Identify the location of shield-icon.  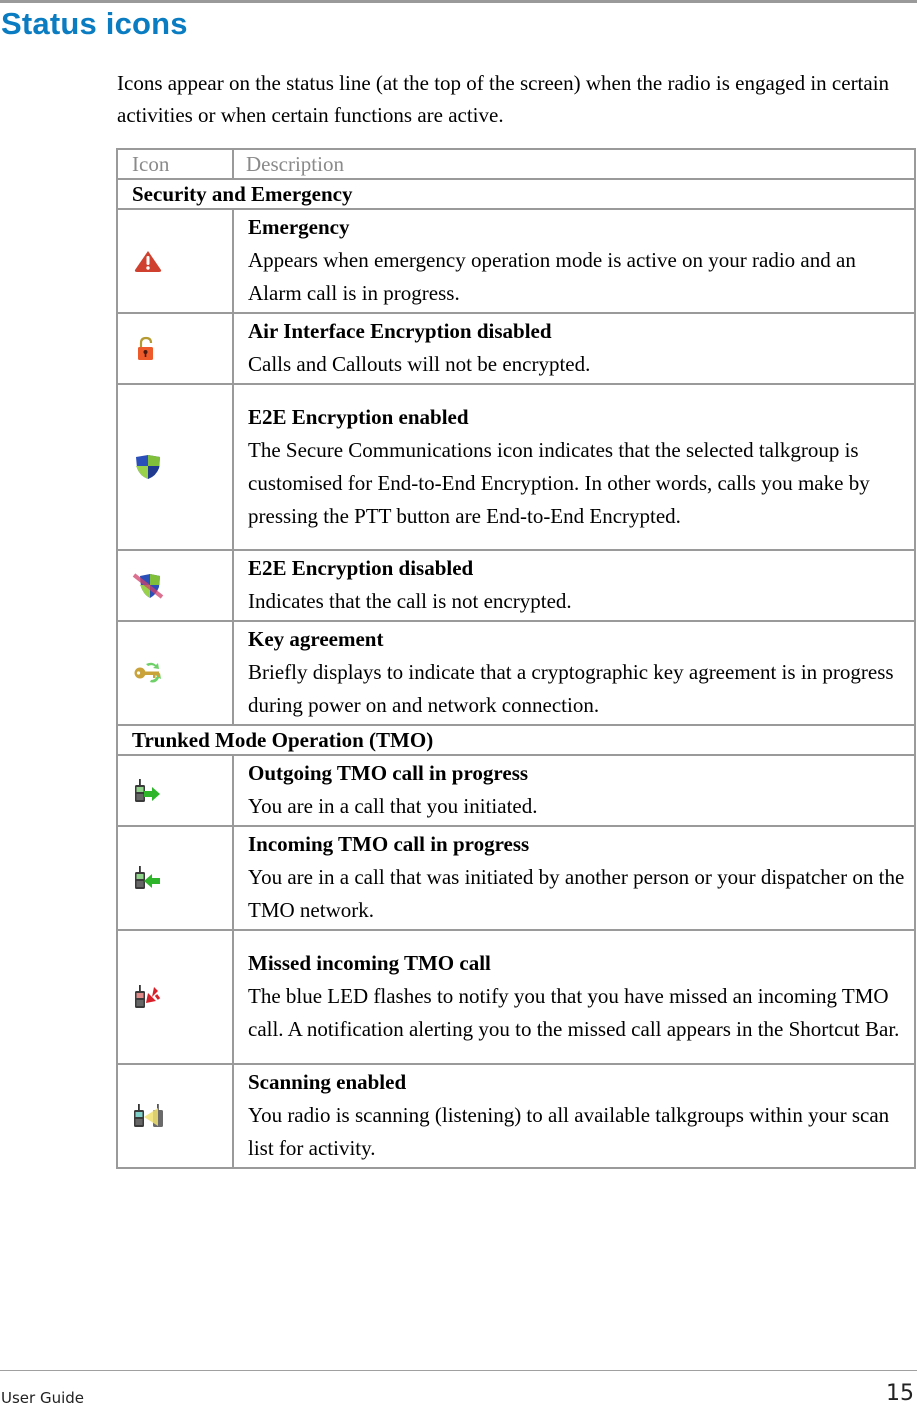
(182, 467).